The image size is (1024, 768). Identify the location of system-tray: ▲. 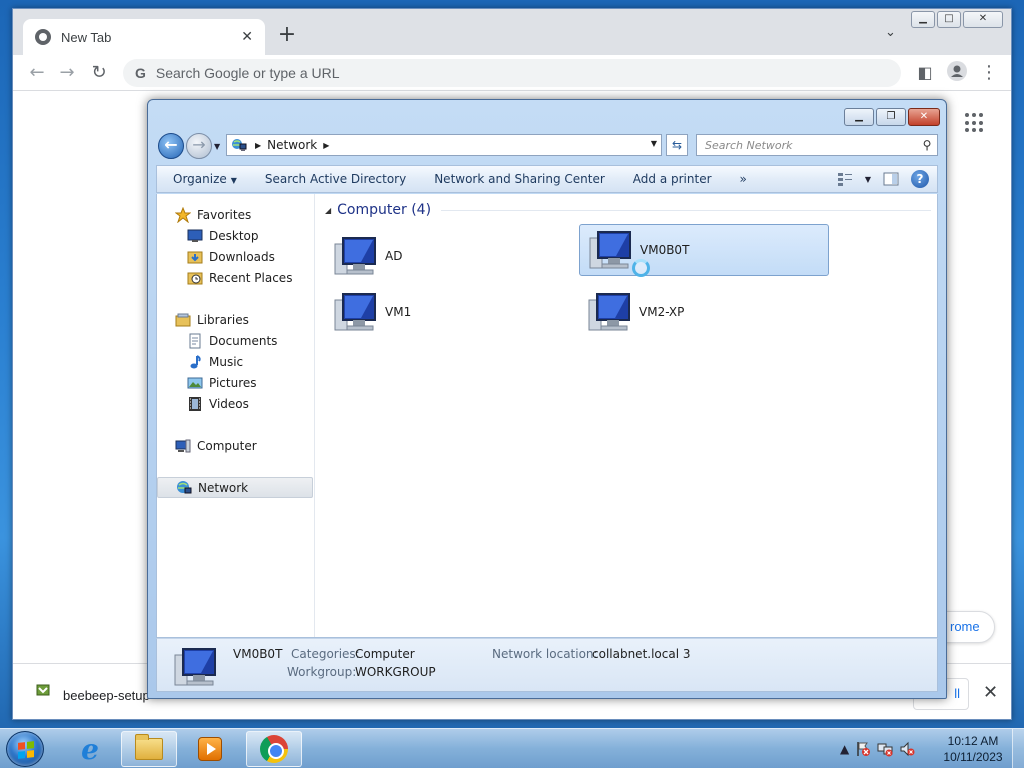
(877, 748).